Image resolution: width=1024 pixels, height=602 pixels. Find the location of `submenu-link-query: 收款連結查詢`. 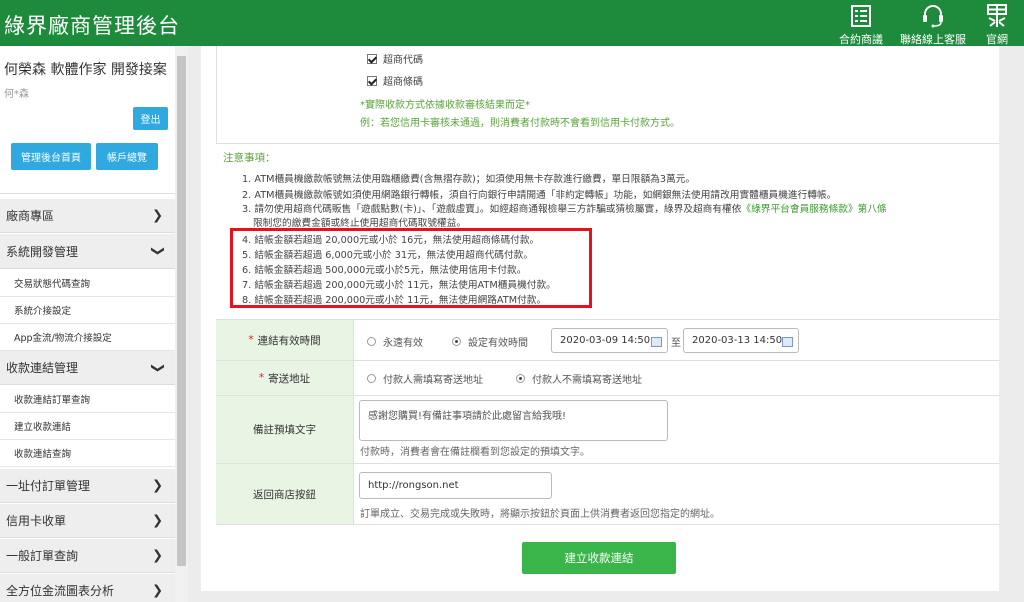

submenu-link-query: 收款連結查詢 is located at coordinates (87, 453).